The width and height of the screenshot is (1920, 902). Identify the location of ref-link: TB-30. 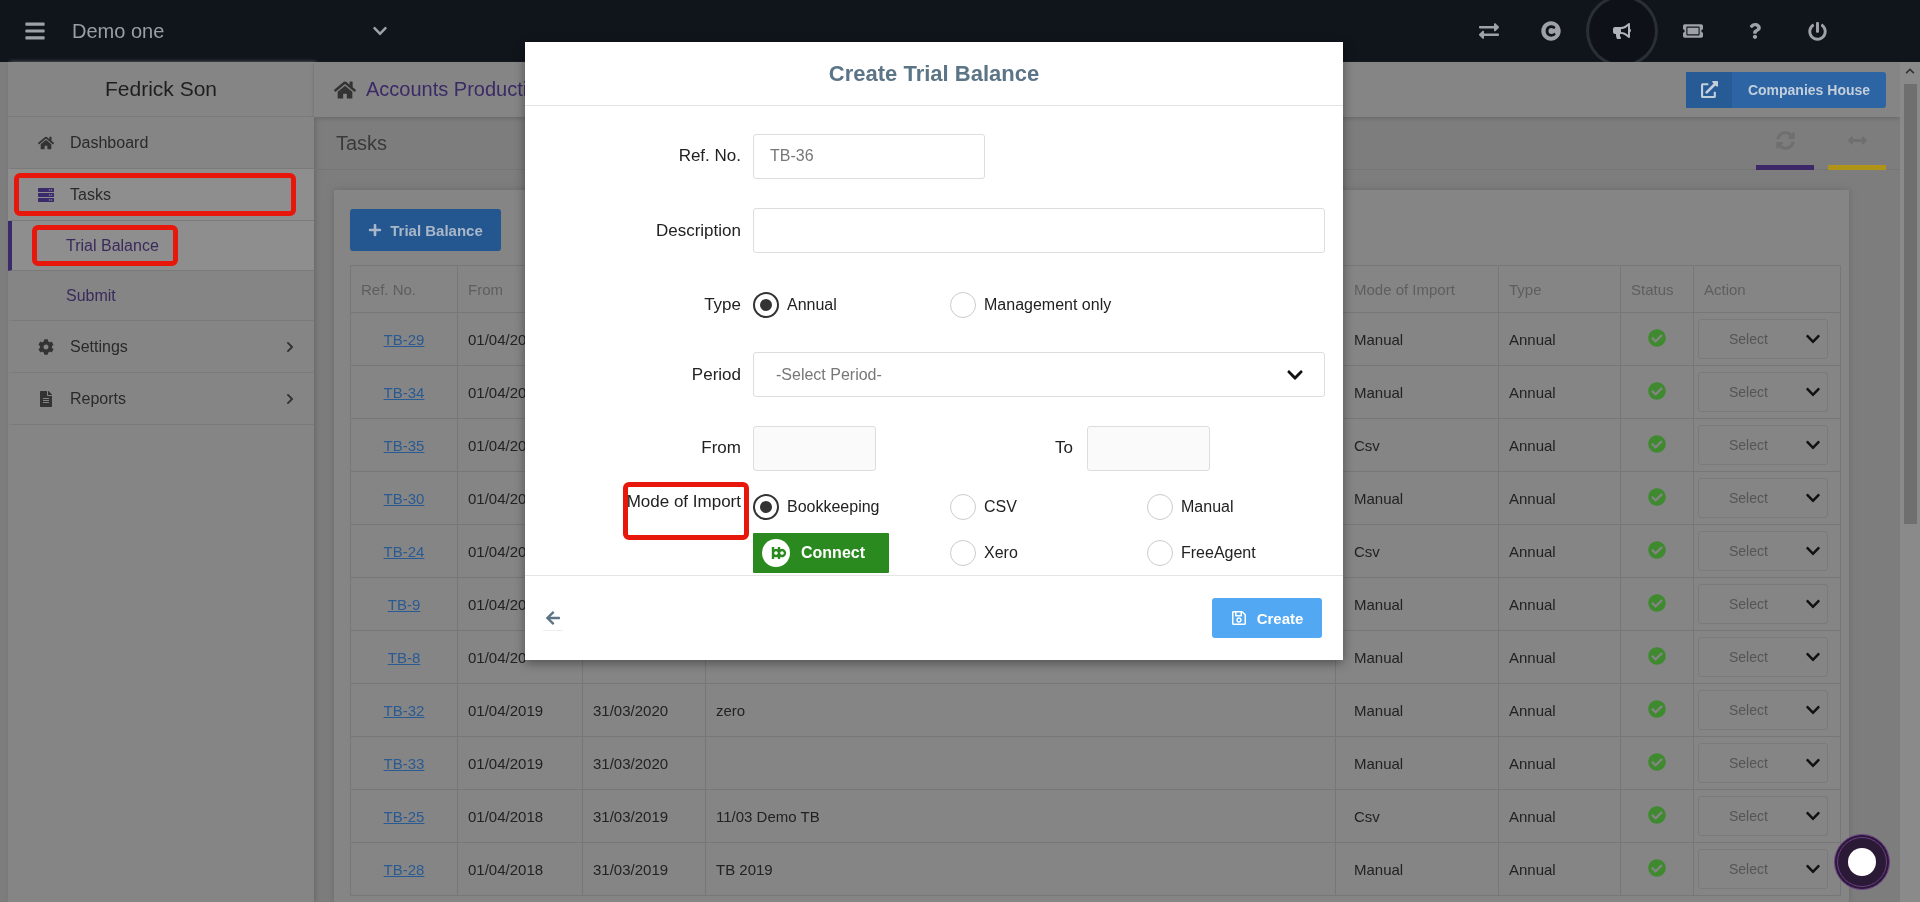
(404, 498).